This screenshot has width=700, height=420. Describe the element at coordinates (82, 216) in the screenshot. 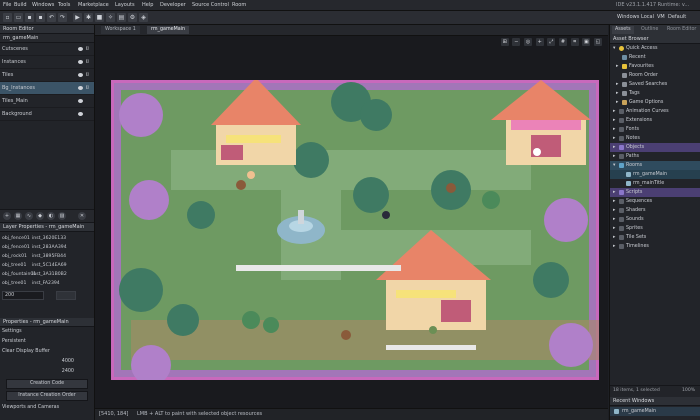

I see `delete-layer-icon: ✕` at that location.